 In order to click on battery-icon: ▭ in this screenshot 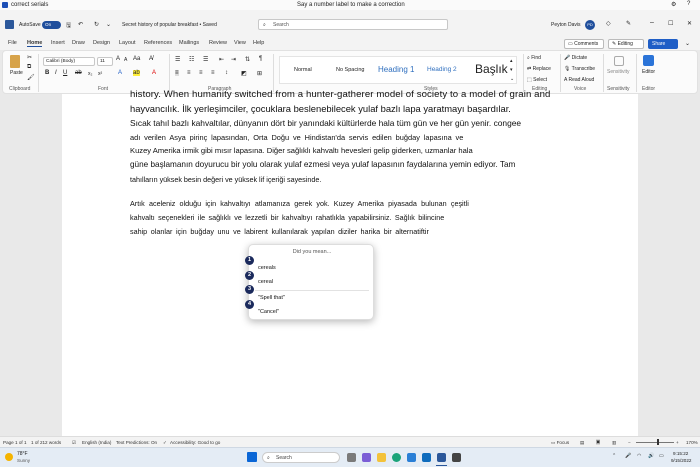, I will do `click(661, 456)`.